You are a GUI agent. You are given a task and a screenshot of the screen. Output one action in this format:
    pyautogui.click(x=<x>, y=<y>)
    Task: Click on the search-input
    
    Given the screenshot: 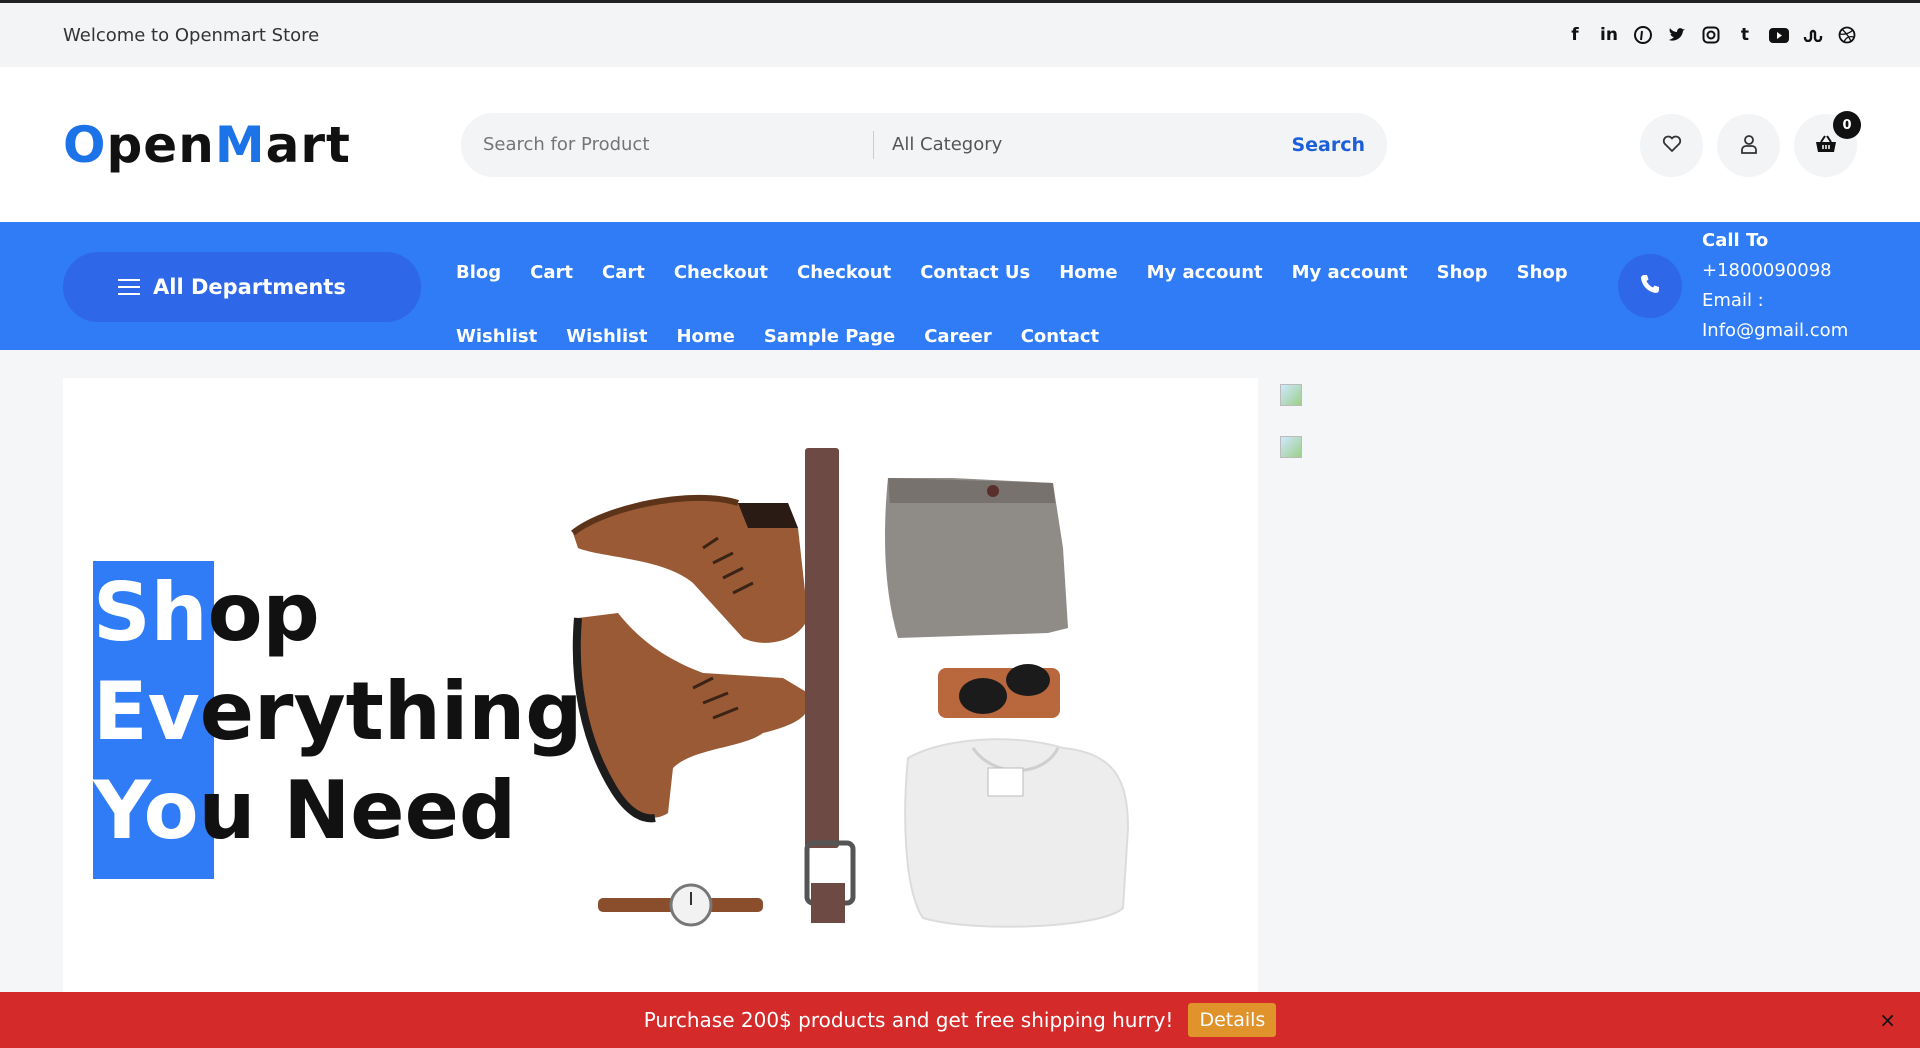 What is the action you would take?
    pyautogui.click(x=678, y=144)
    